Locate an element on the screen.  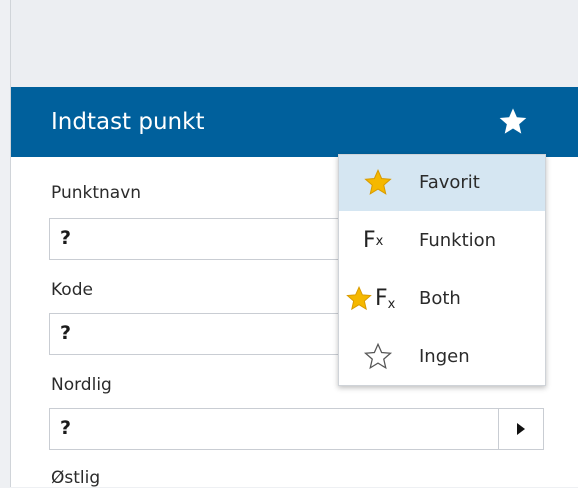
star-filled-icon is located at coordinates (378, 183).